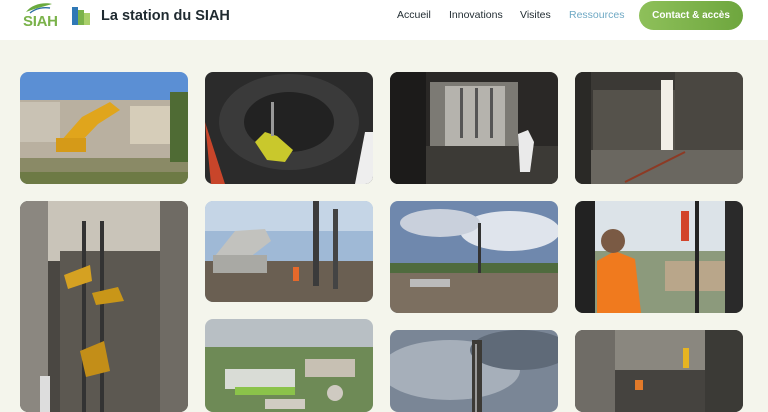 This screenshot has height=412, width=768. I want to click on gallery-photo-worker-in-chamber, so click(474, 128).